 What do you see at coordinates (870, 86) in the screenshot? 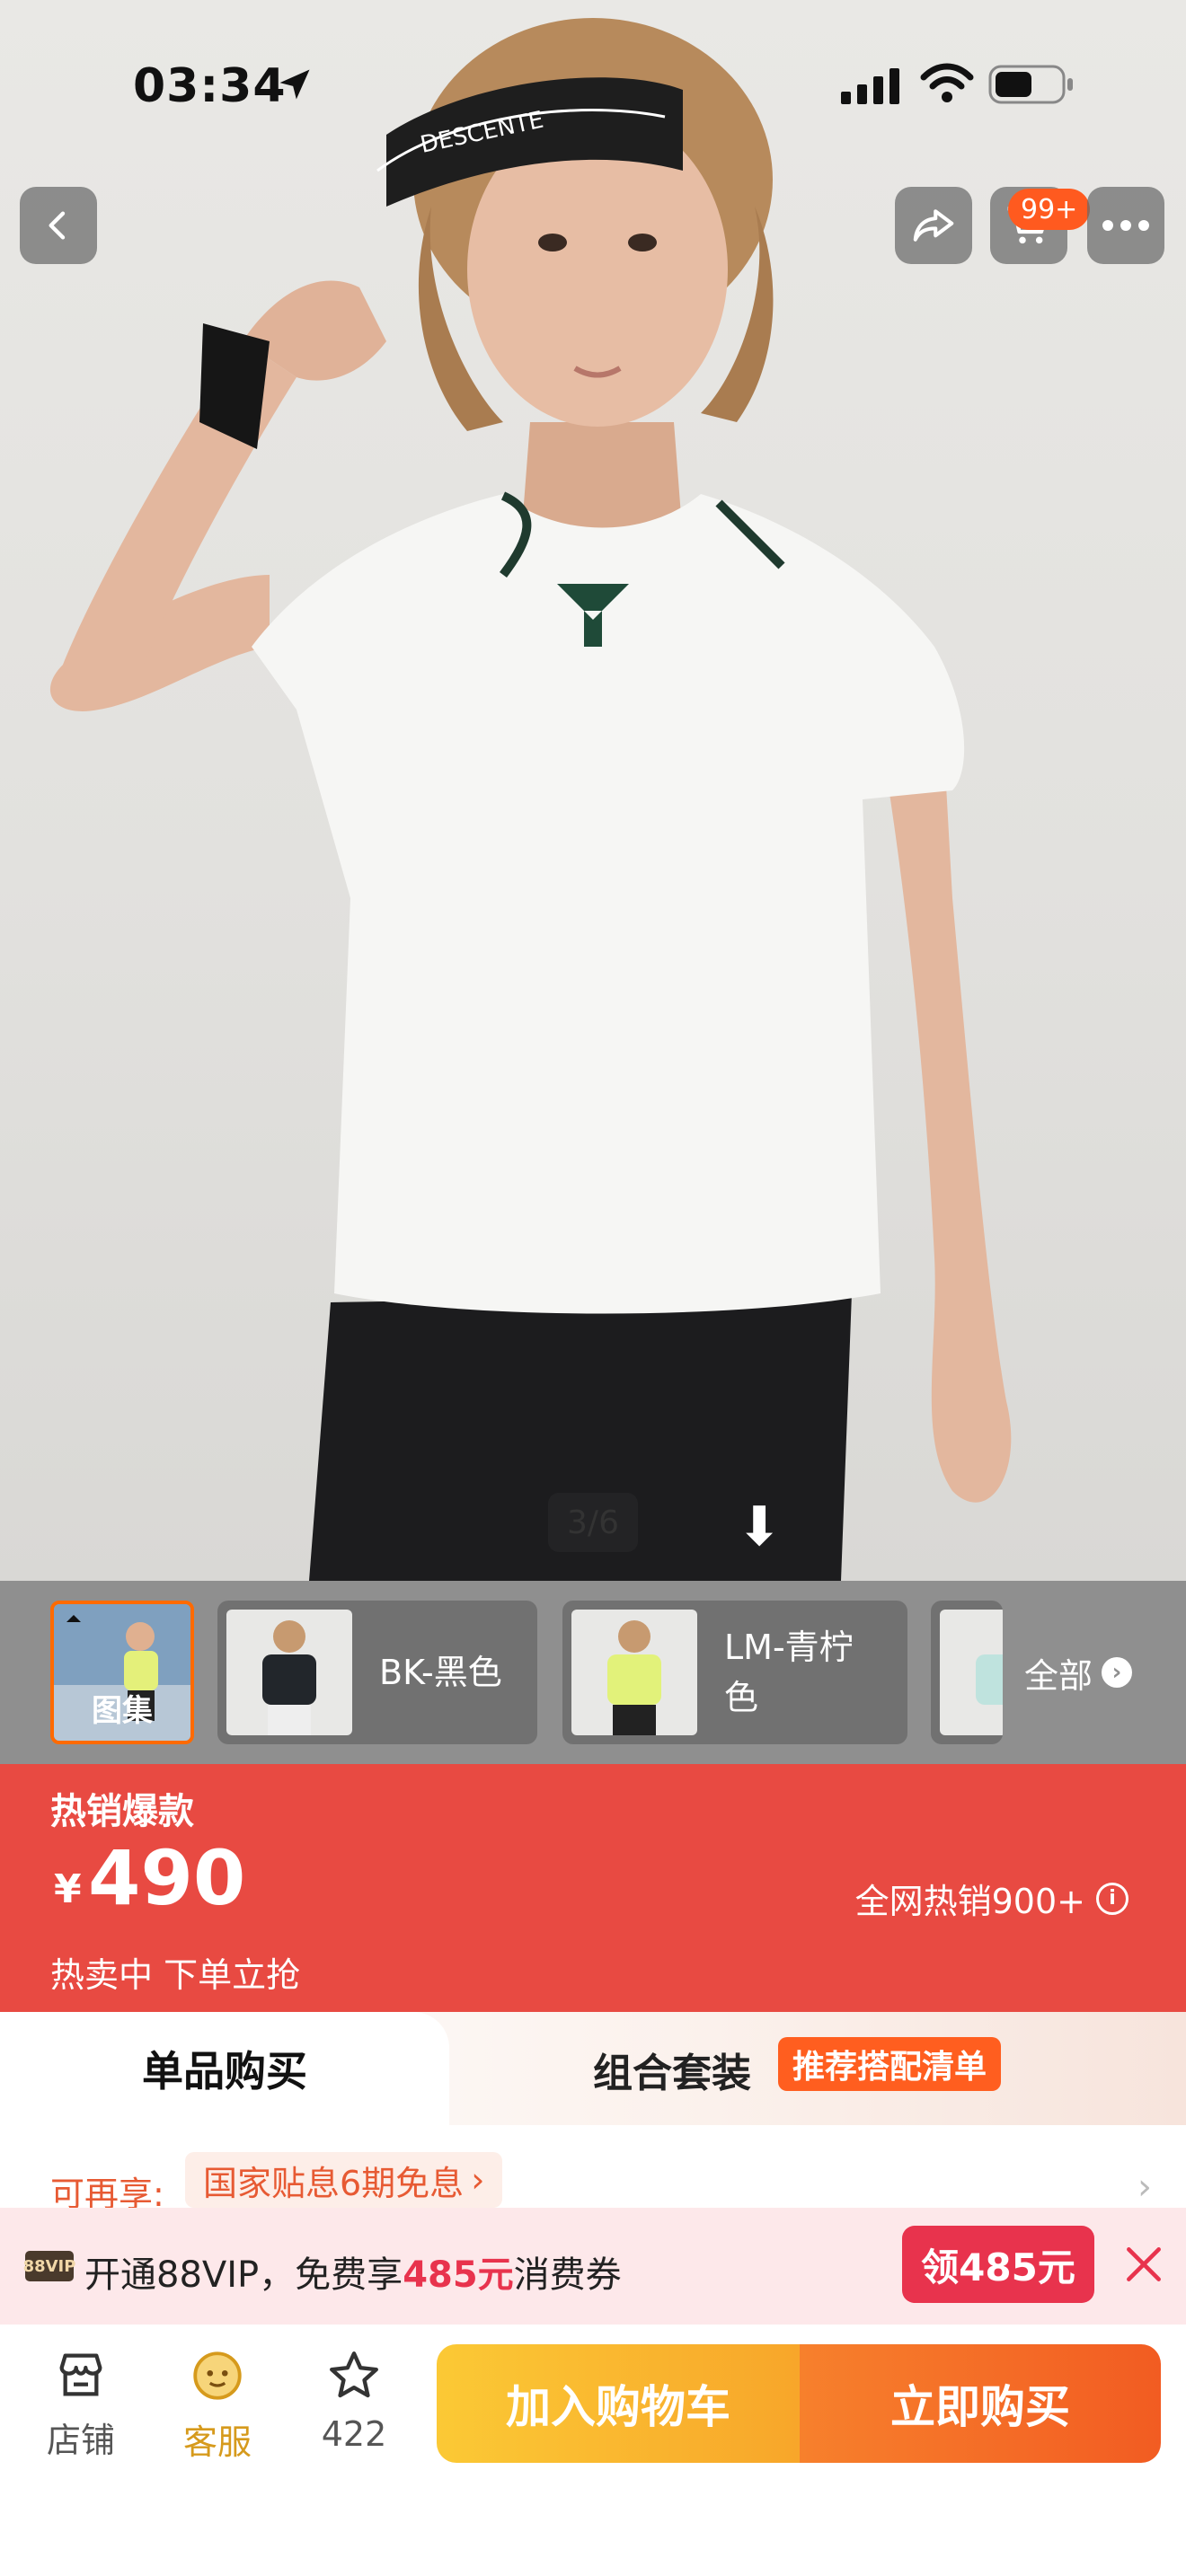
I see `cellular-signal-icon` at bounding box center [870, 86].